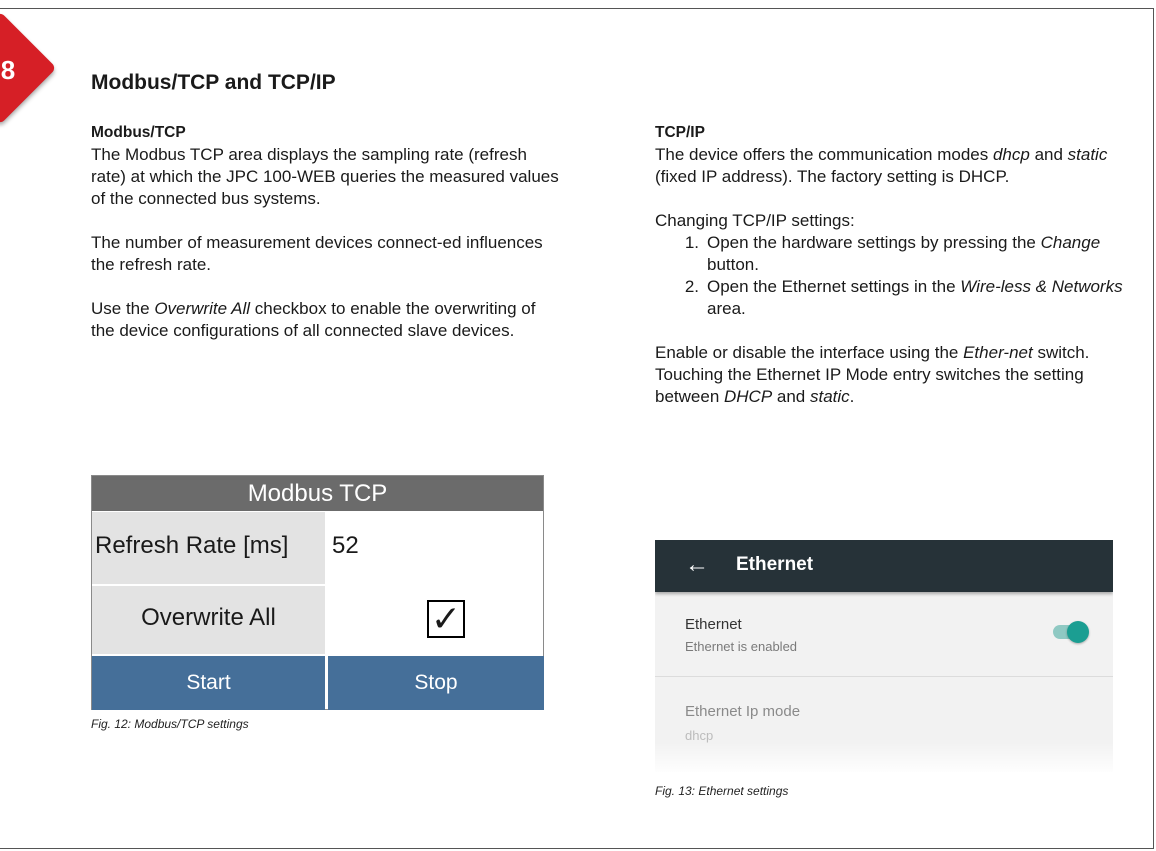 Image resolution: width=1156 pixels, height=851 pixels. Describe the element at coordinates (884, 724) in the screenshot. I see `ethernet-ip-mode-item: Ethernet Ip mode dhcp` at that location.